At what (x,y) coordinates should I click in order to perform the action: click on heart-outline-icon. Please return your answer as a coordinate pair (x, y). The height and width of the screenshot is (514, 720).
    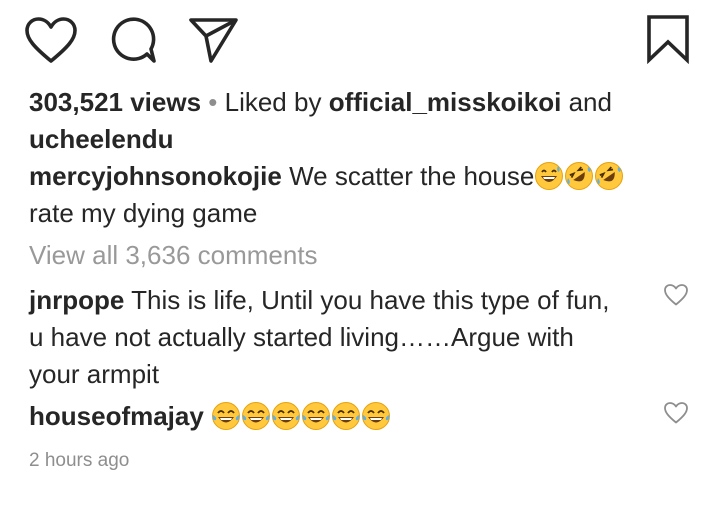
    Looking at the image, I should click on (51, 41).